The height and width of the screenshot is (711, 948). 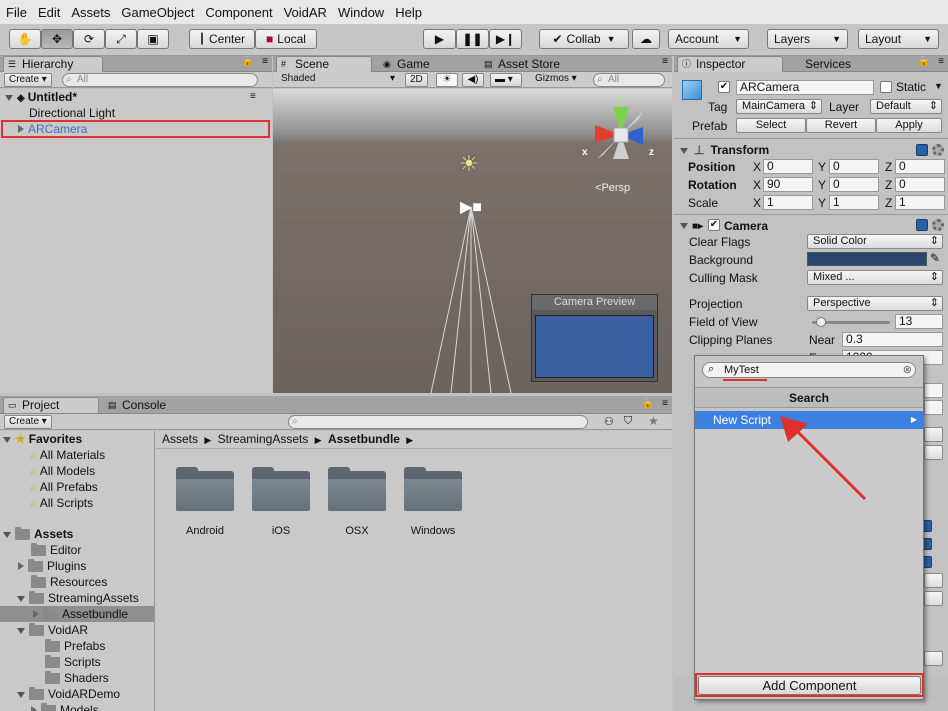 What do you see at coordinates (75, 646) in the screenshot?
I see `tree-folder-prefabs: Prefabs` at bounding box center [75, 646].